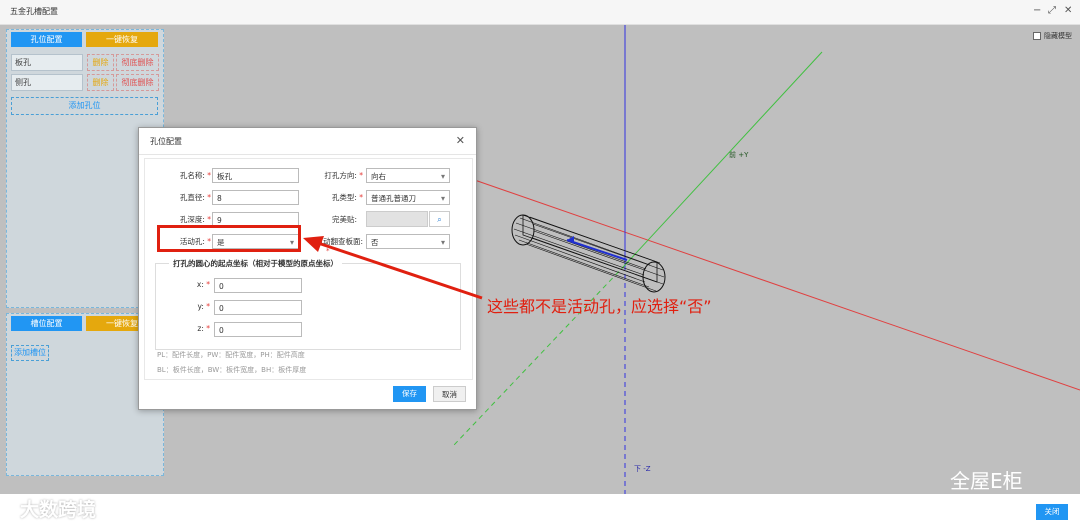 Image resolution: width=1080 pixels, height=527 pixels. What do you see at coordinates (986, 481) in the screenshot?
I see `brand-watermark: 全屋E柜` at bounding box center [986, 481].